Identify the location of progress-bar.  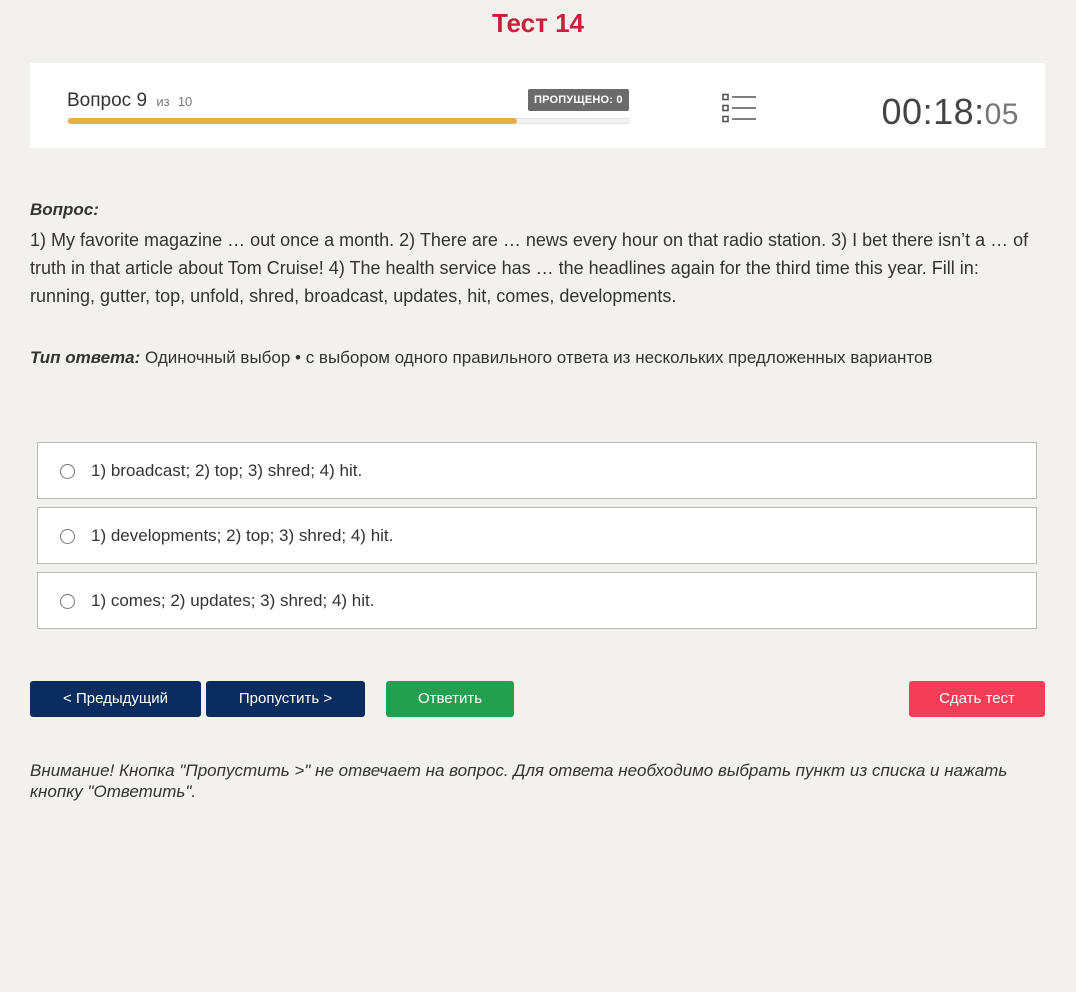
(348, 121).